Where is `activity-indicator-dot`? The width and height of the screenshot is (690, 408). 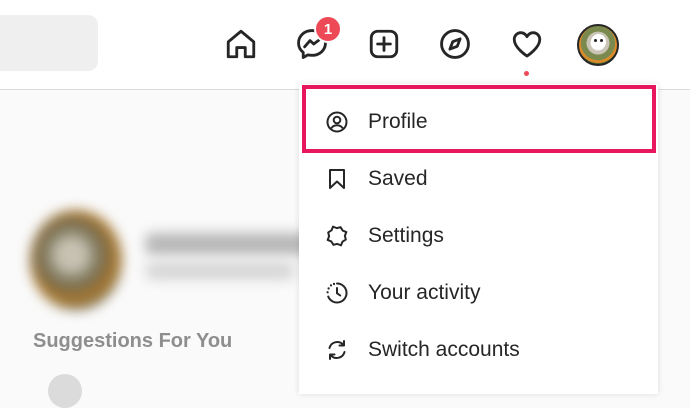 activity-indicator-dot is located at coordinates (526, 73).